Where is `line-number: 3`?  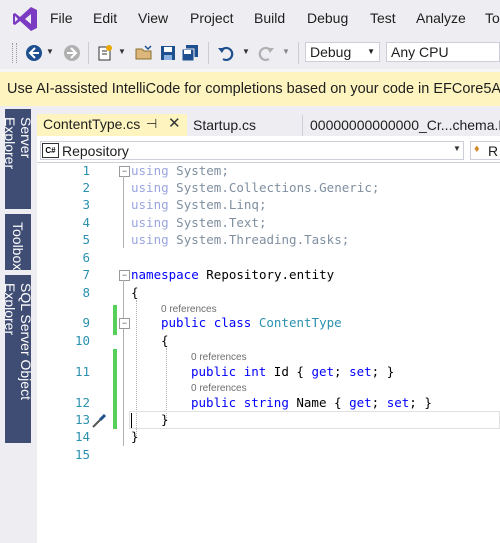
line-number: 3 is located at coordinates (86, 204).